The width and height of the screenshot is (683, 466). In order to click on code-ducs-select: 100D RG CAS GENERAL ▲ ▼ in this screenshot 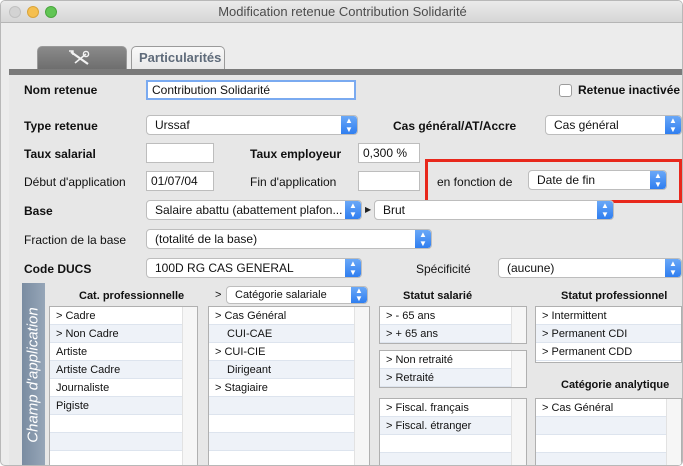, I will do `click(254, 268)`.